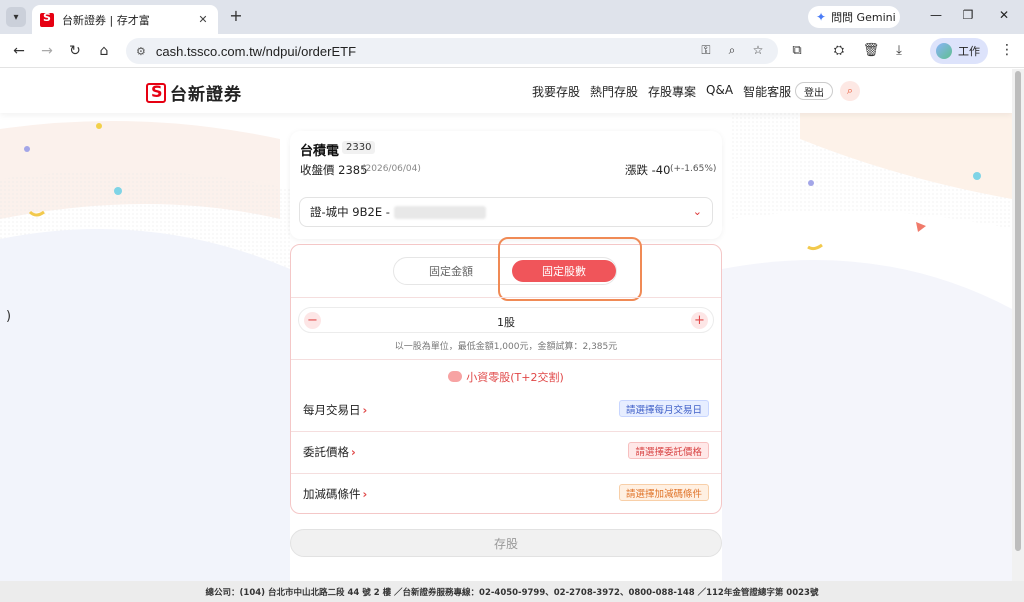 The width and height of the screenshot is (1024, 602). I want to click on profile-avatar, so click(944, 51).